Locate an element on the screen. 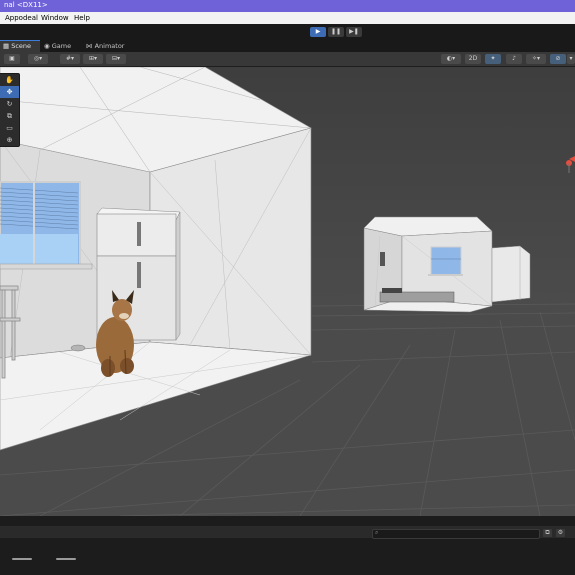 The image size is (575, 575). hidden-objects-toggle: ⊘ is located at coordinates (558, 59).